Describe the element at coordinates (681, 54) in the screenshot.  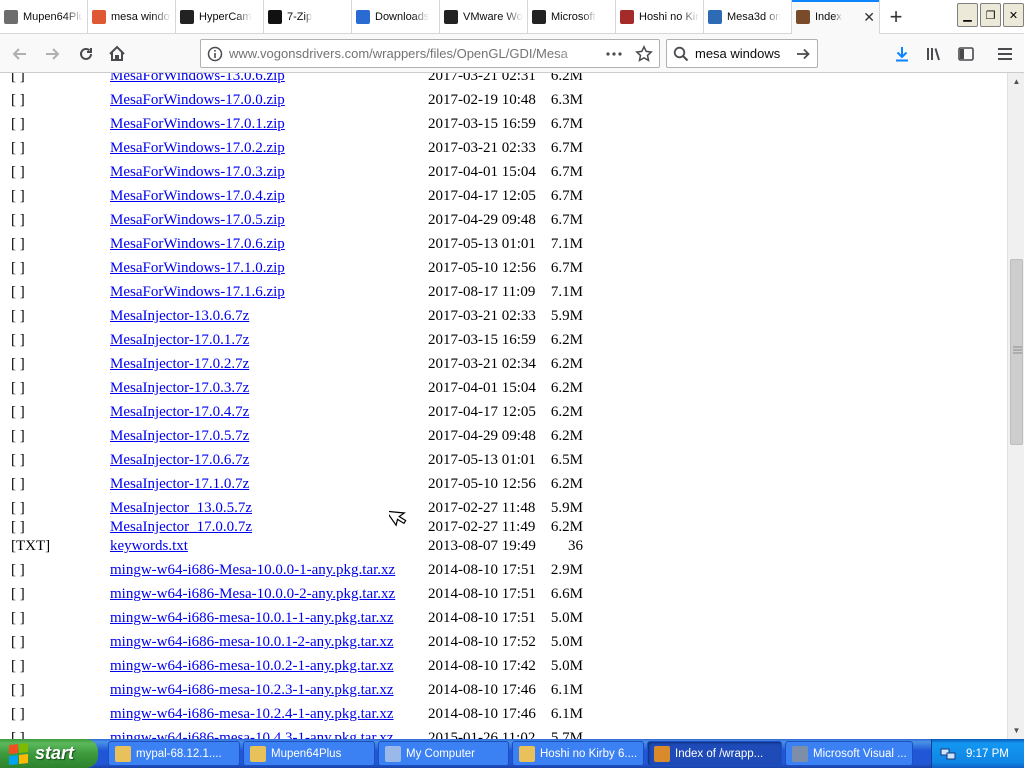
I see `search-icon` at that location.